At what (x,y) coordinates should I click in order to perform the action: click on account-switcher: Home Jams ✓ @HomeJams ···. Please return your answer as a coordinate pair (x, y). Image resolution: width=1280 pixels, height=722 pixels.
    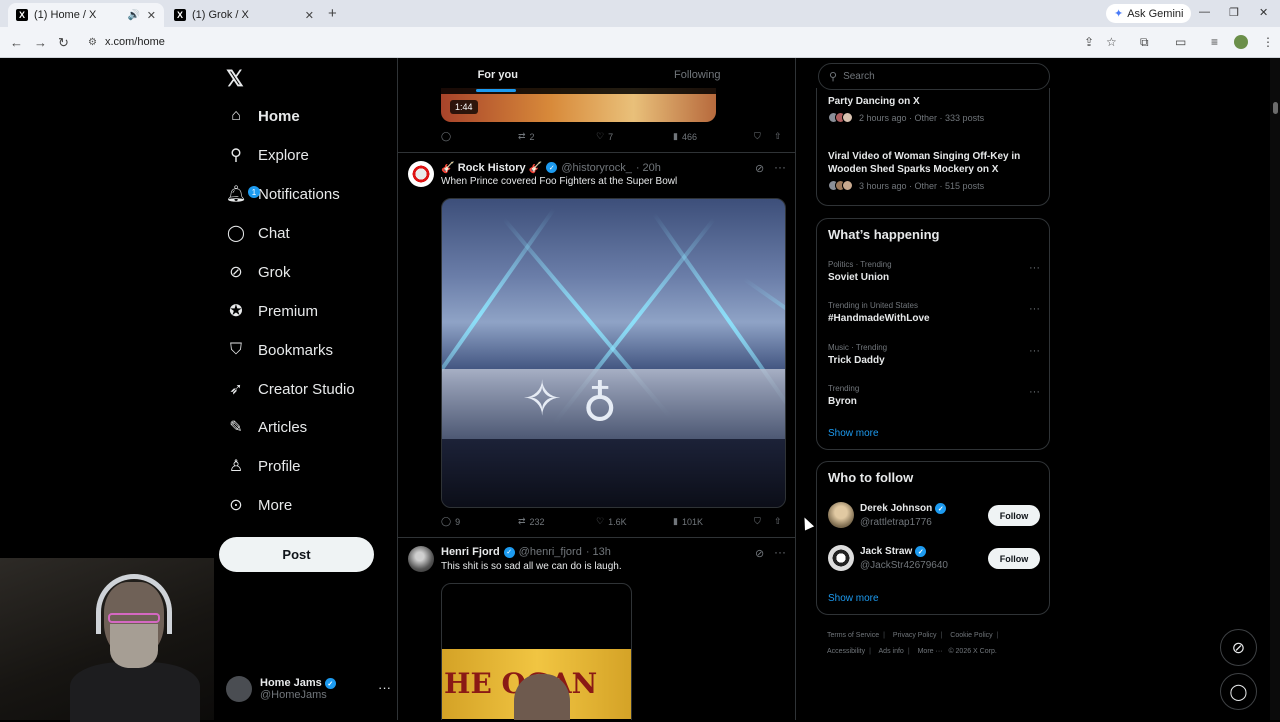
    Looking at the image, I should click on (308, 689).